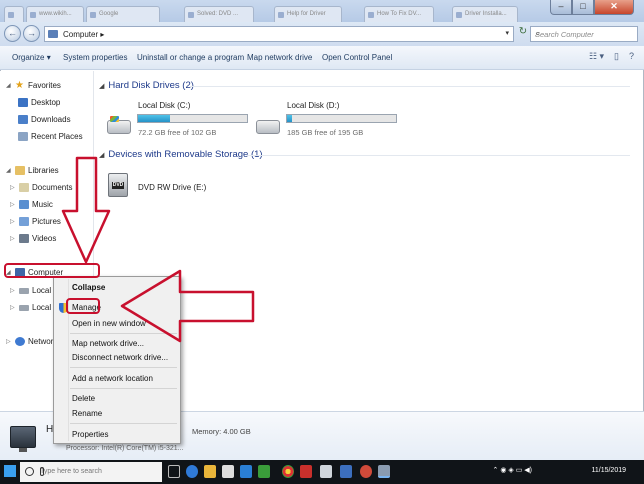 The image size is (644, 484). What do you see at coordinates (384, 471) in the screenshot?
I see `explorer-window-icon` at bounding box center [384, 471].